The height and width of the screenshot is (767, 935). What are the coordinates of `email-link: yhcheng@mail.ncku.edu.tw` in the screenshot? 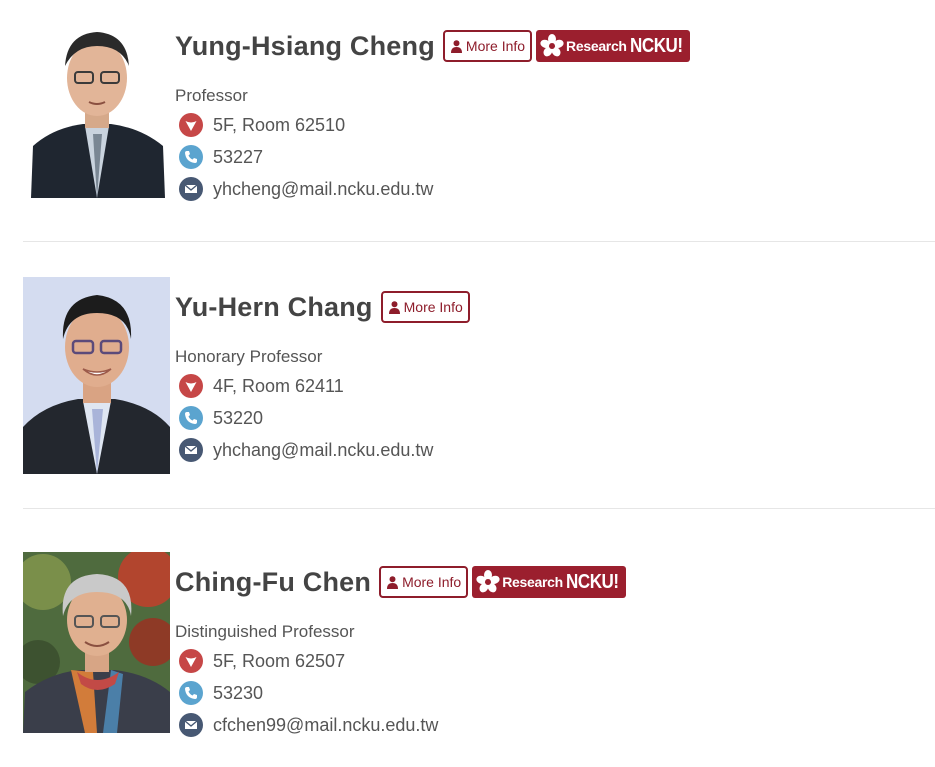 It's located at (323, 189).